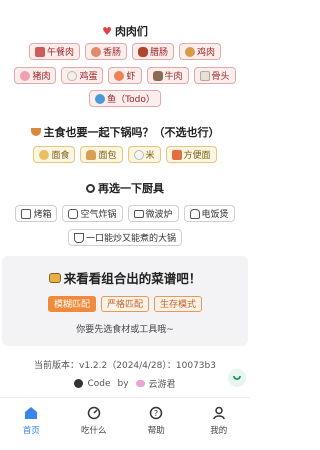  I want to click on cloud-avatar-icon, so click(140, 383).